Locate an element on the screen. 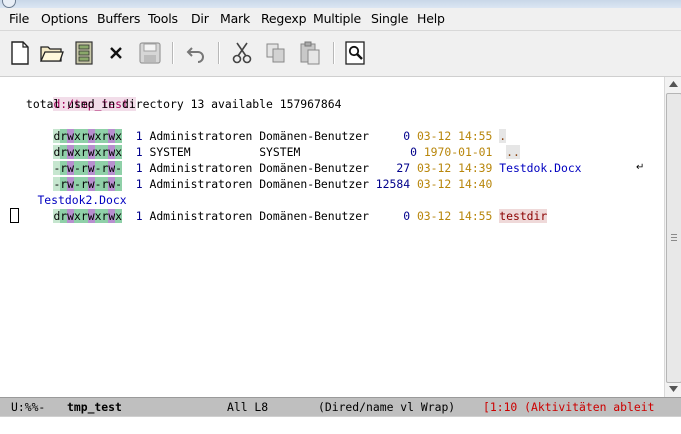 This screenshot has width=681, height=434. text-cursor is located at coordinates (14, 215).